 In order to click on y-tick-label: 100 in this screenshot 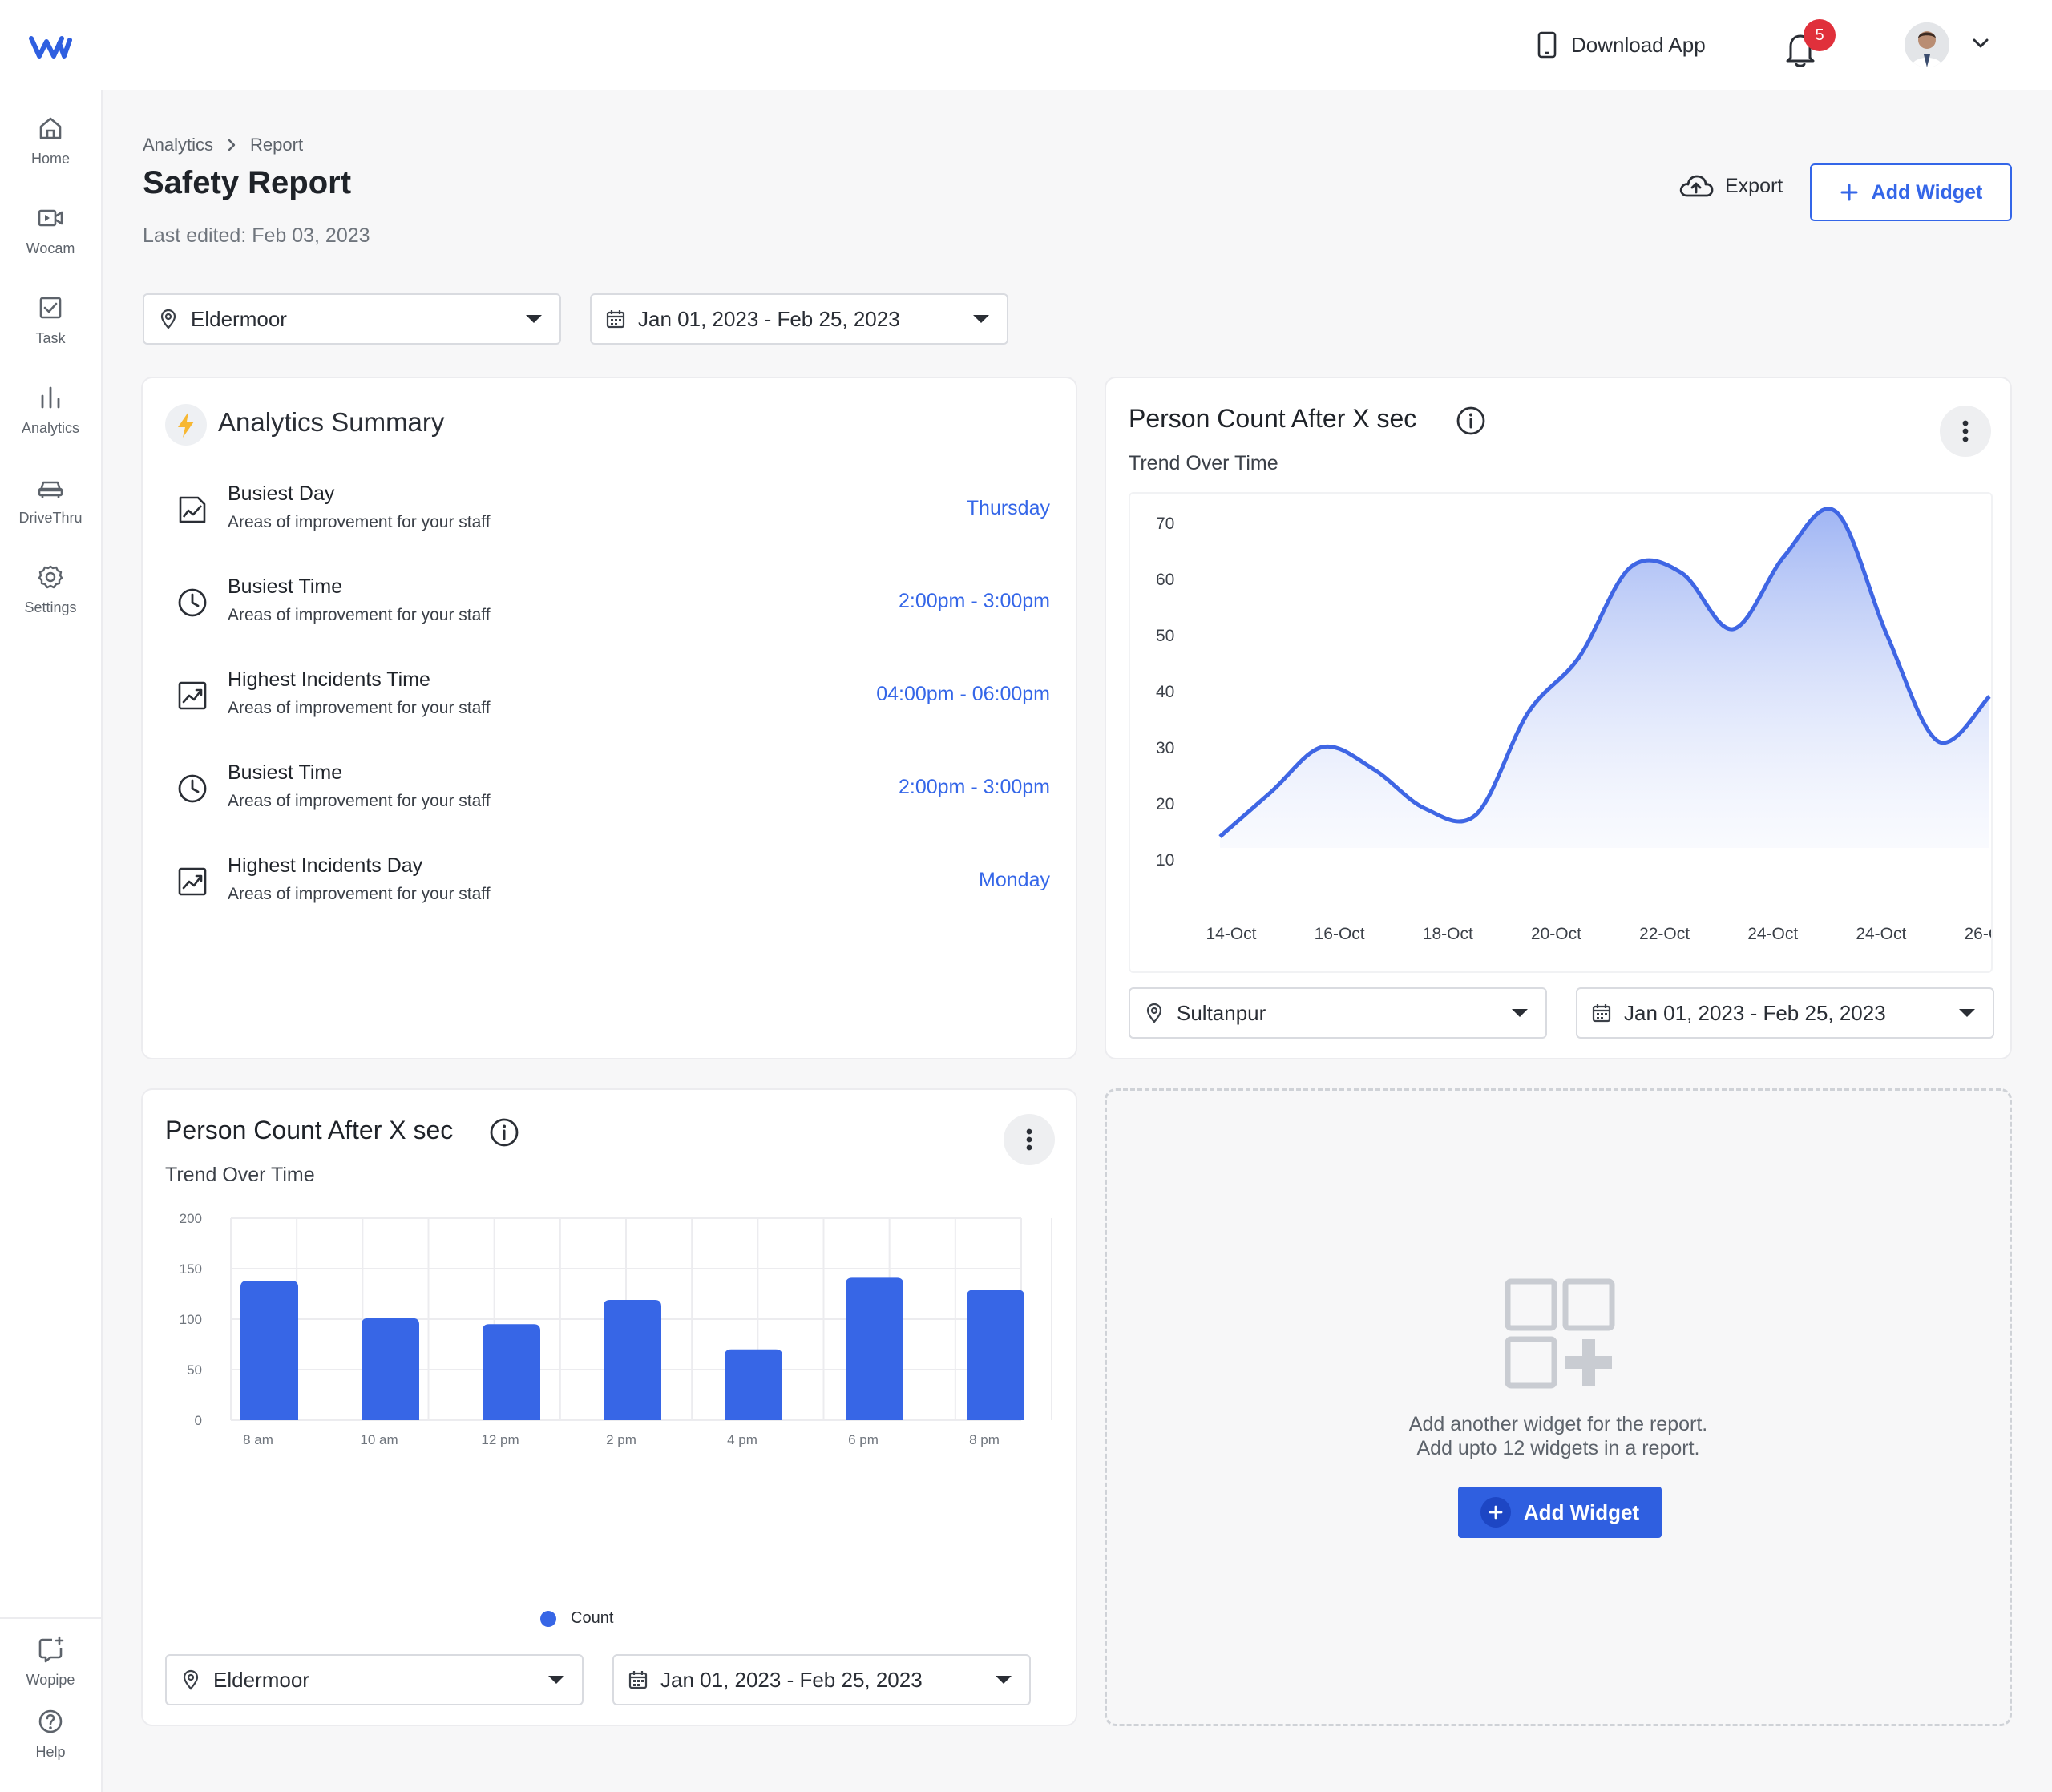, I will do `click(191, 1319)`.